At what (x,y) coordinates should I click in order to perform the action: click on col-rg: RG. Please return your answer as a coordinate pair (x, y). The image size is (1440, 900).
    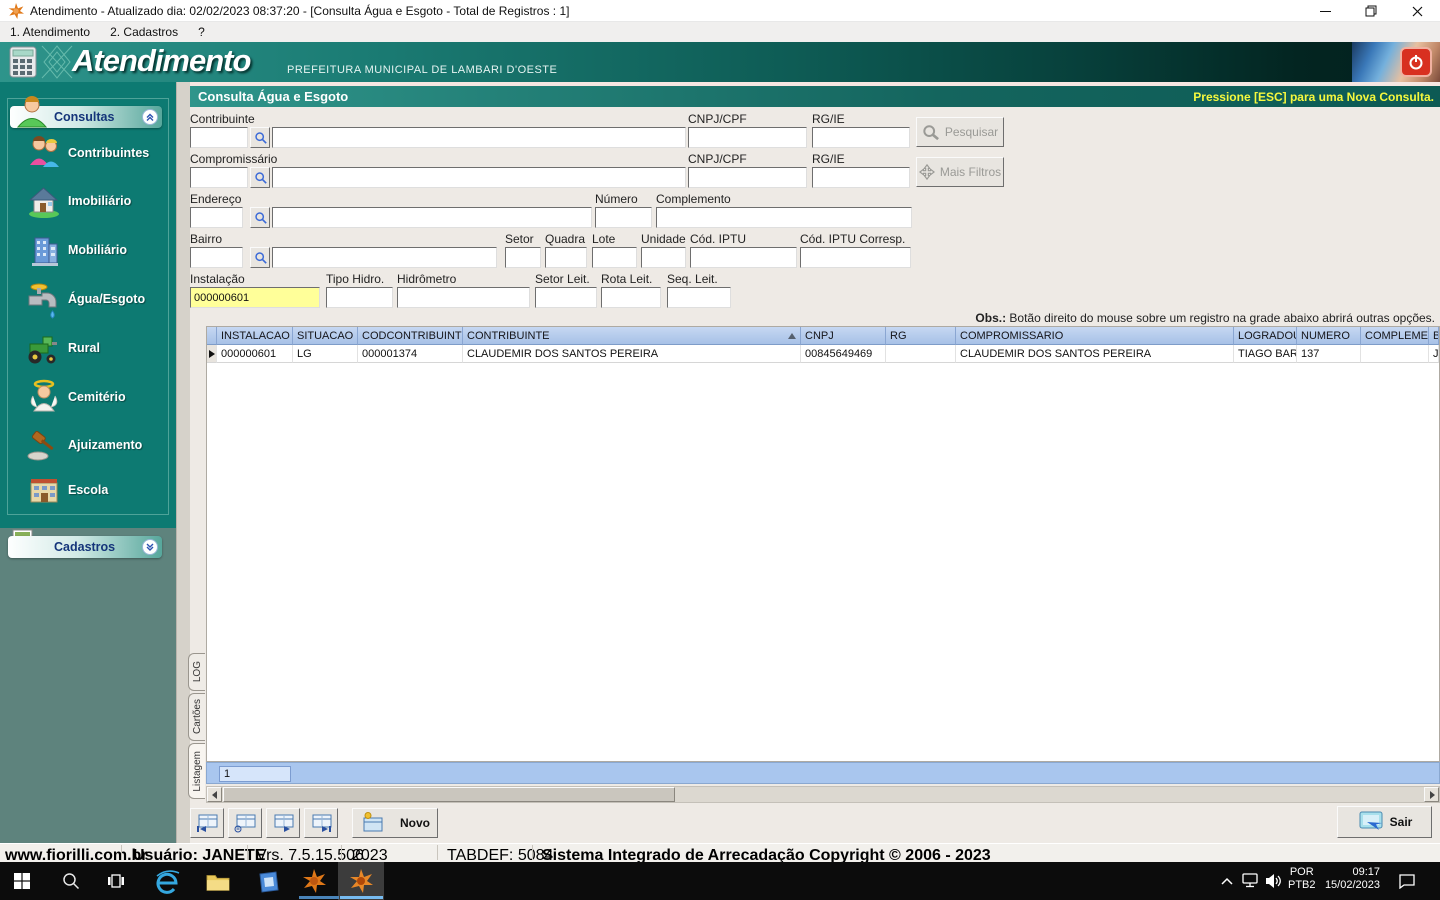
    Looking at the image, I should click on (921, 336).